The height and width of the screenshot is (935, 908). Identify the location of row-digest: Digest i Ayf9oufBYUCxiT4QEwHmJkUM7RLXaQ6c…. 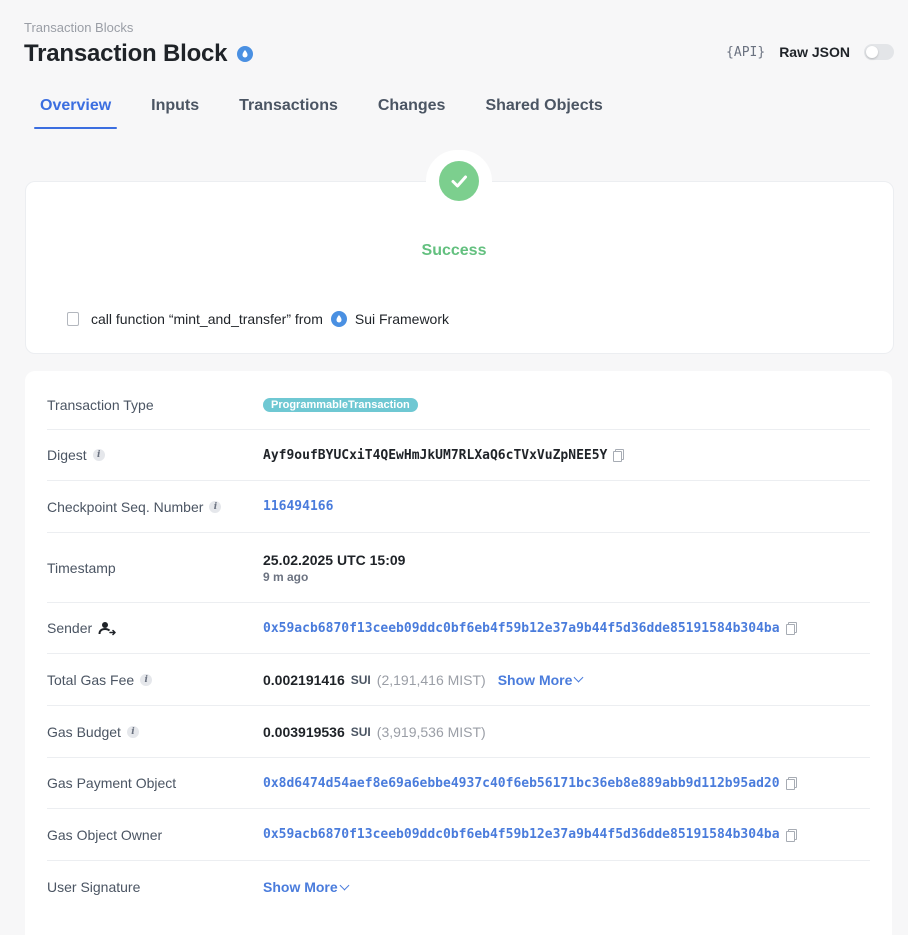
(458, 455).